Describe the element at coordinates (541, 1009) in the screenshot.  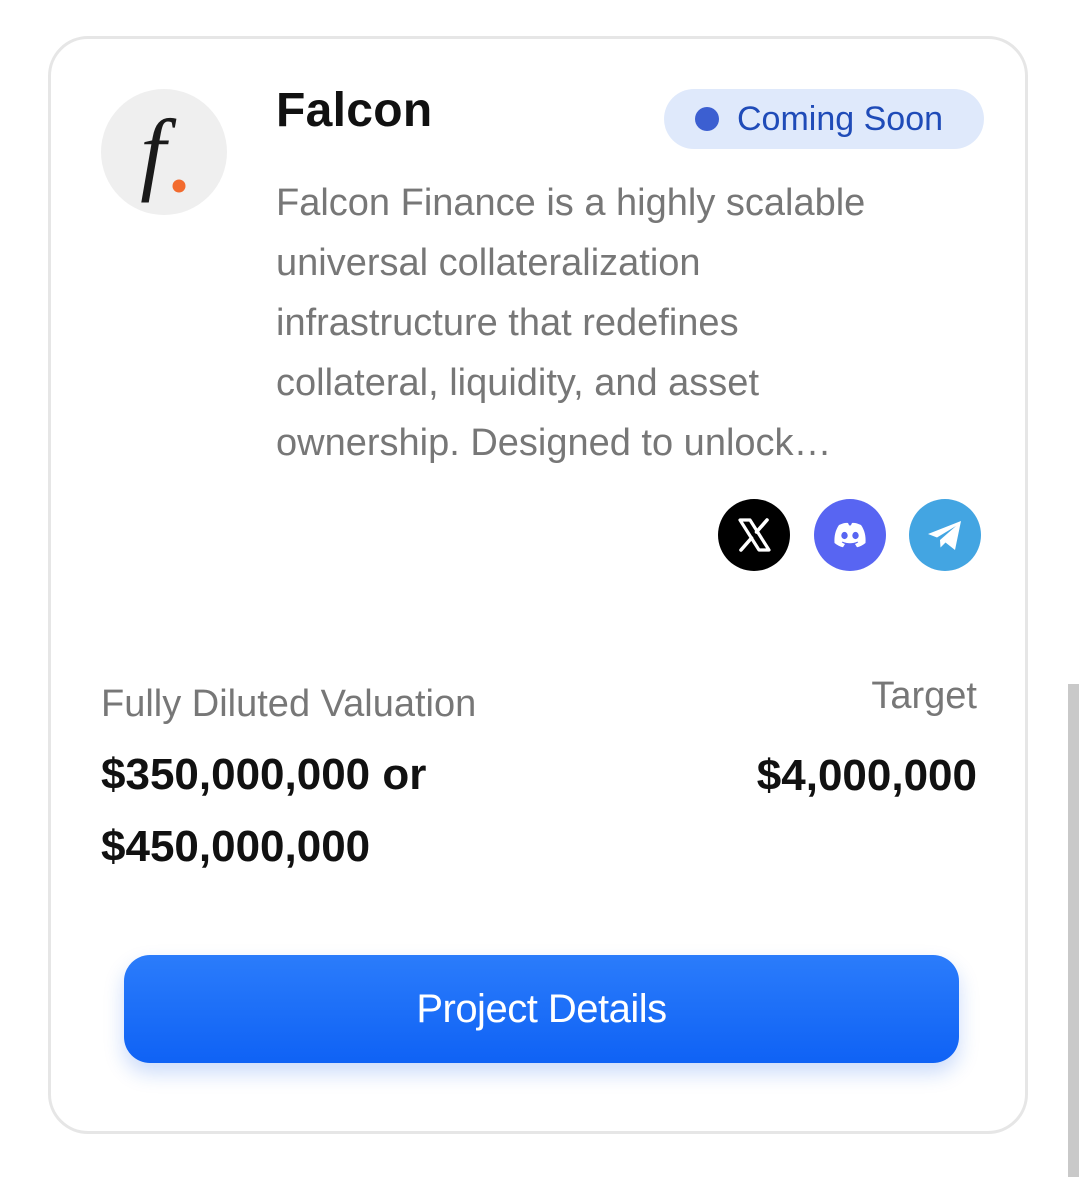
I see `project-details-button: Project Details` at that location.